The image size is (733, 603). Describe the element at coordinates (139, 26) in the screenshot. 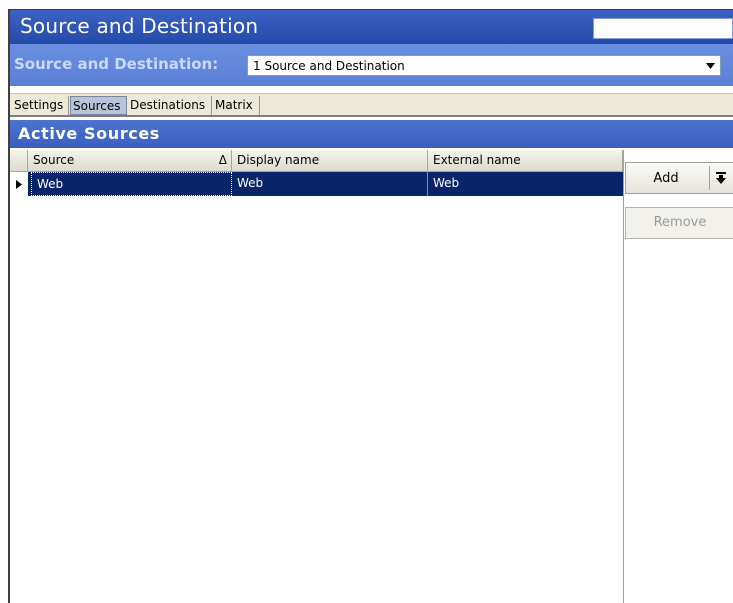

I see `window-title: Source and Destination` at that location.